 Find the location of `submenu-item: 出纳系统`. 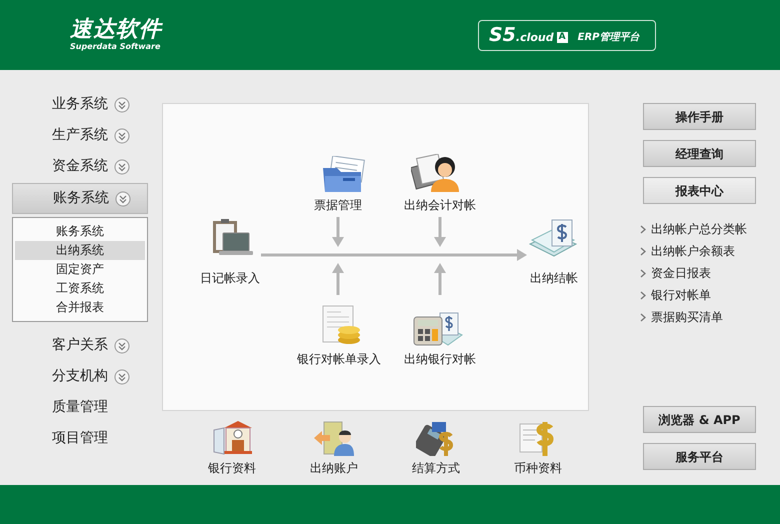

submenu-item: 出纳系统 is located at coordinates (80, 250).